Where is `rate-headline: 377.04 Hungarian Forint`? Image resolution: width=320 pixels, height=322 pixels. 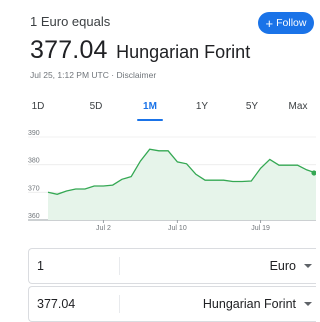 rate-headline: 377.04 Hungarian Forint is located at coordinates (140, 50).